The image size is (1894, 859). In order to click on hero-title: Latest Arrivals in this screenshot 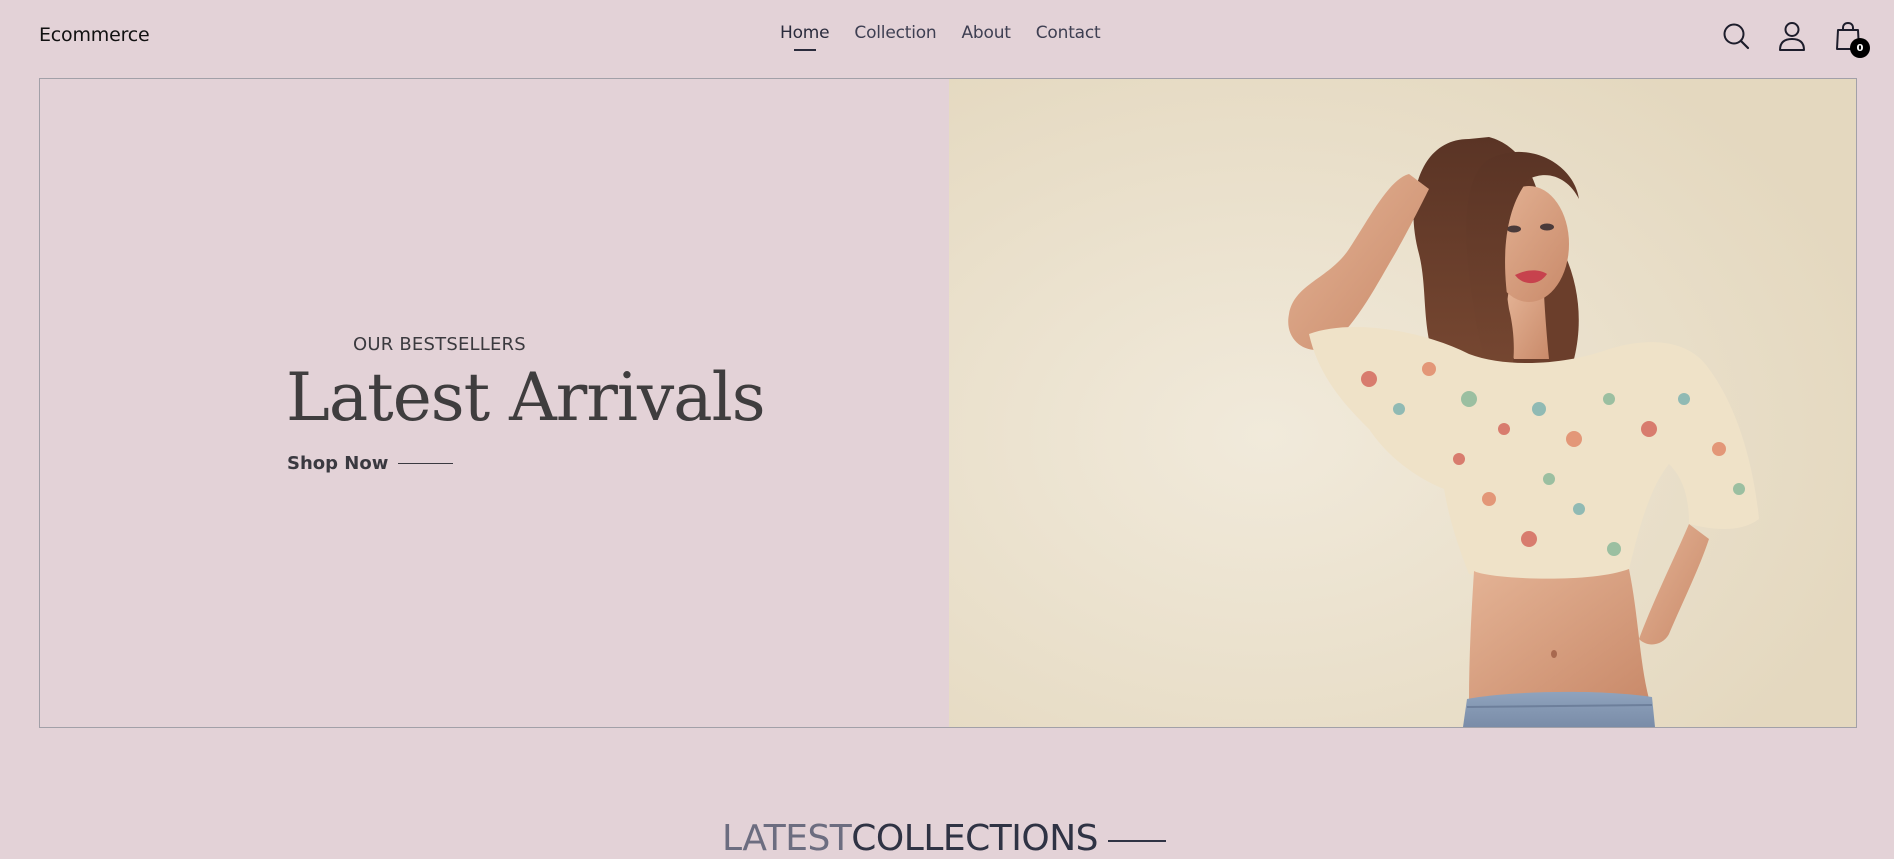, I will do `click(526, 397)`.